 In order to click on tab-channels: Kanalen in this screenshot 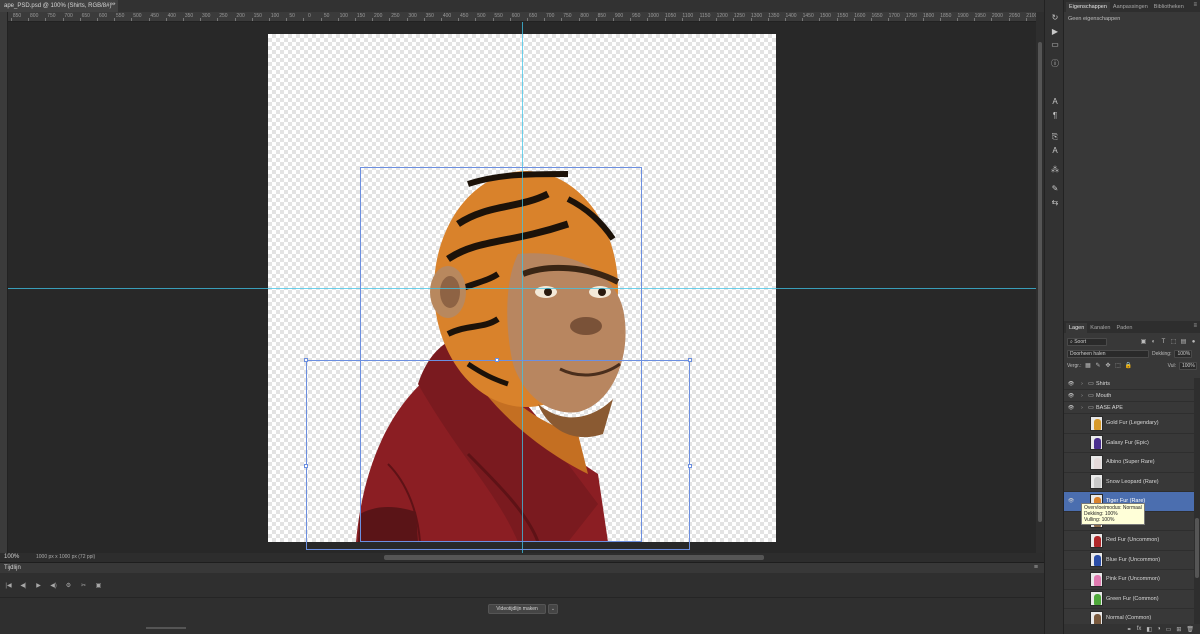, I will do `click(1100, 328)`.